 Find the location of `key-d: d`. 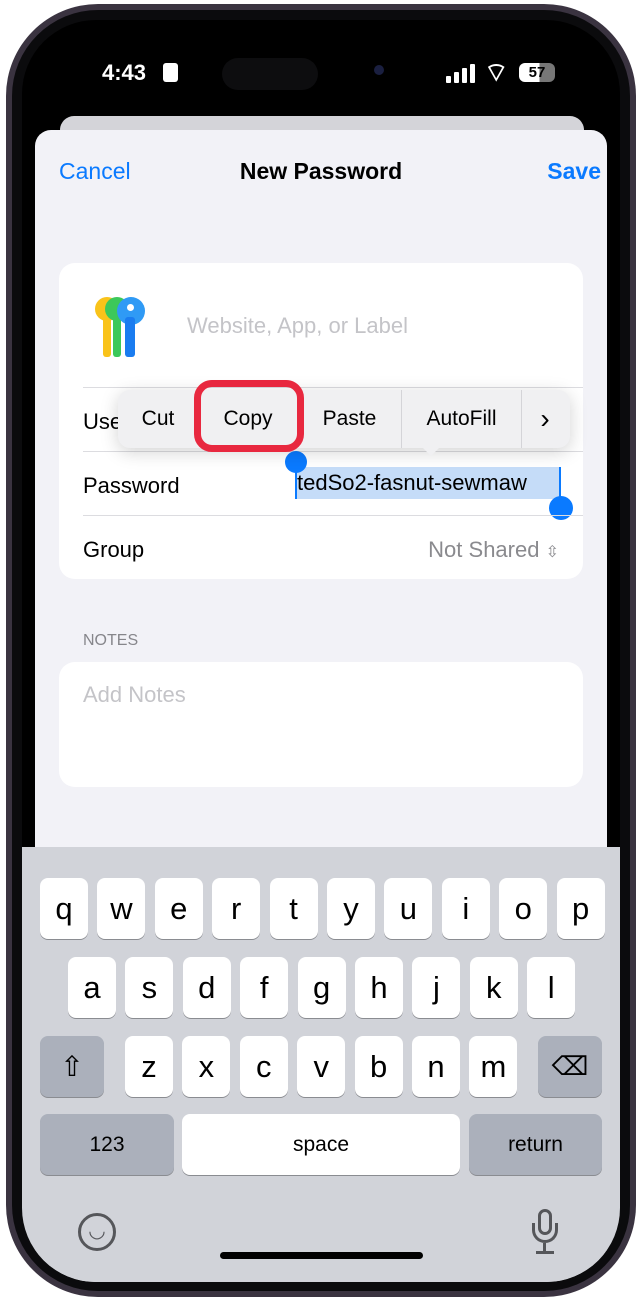

key-d: d is located at coordinates (206, 987).